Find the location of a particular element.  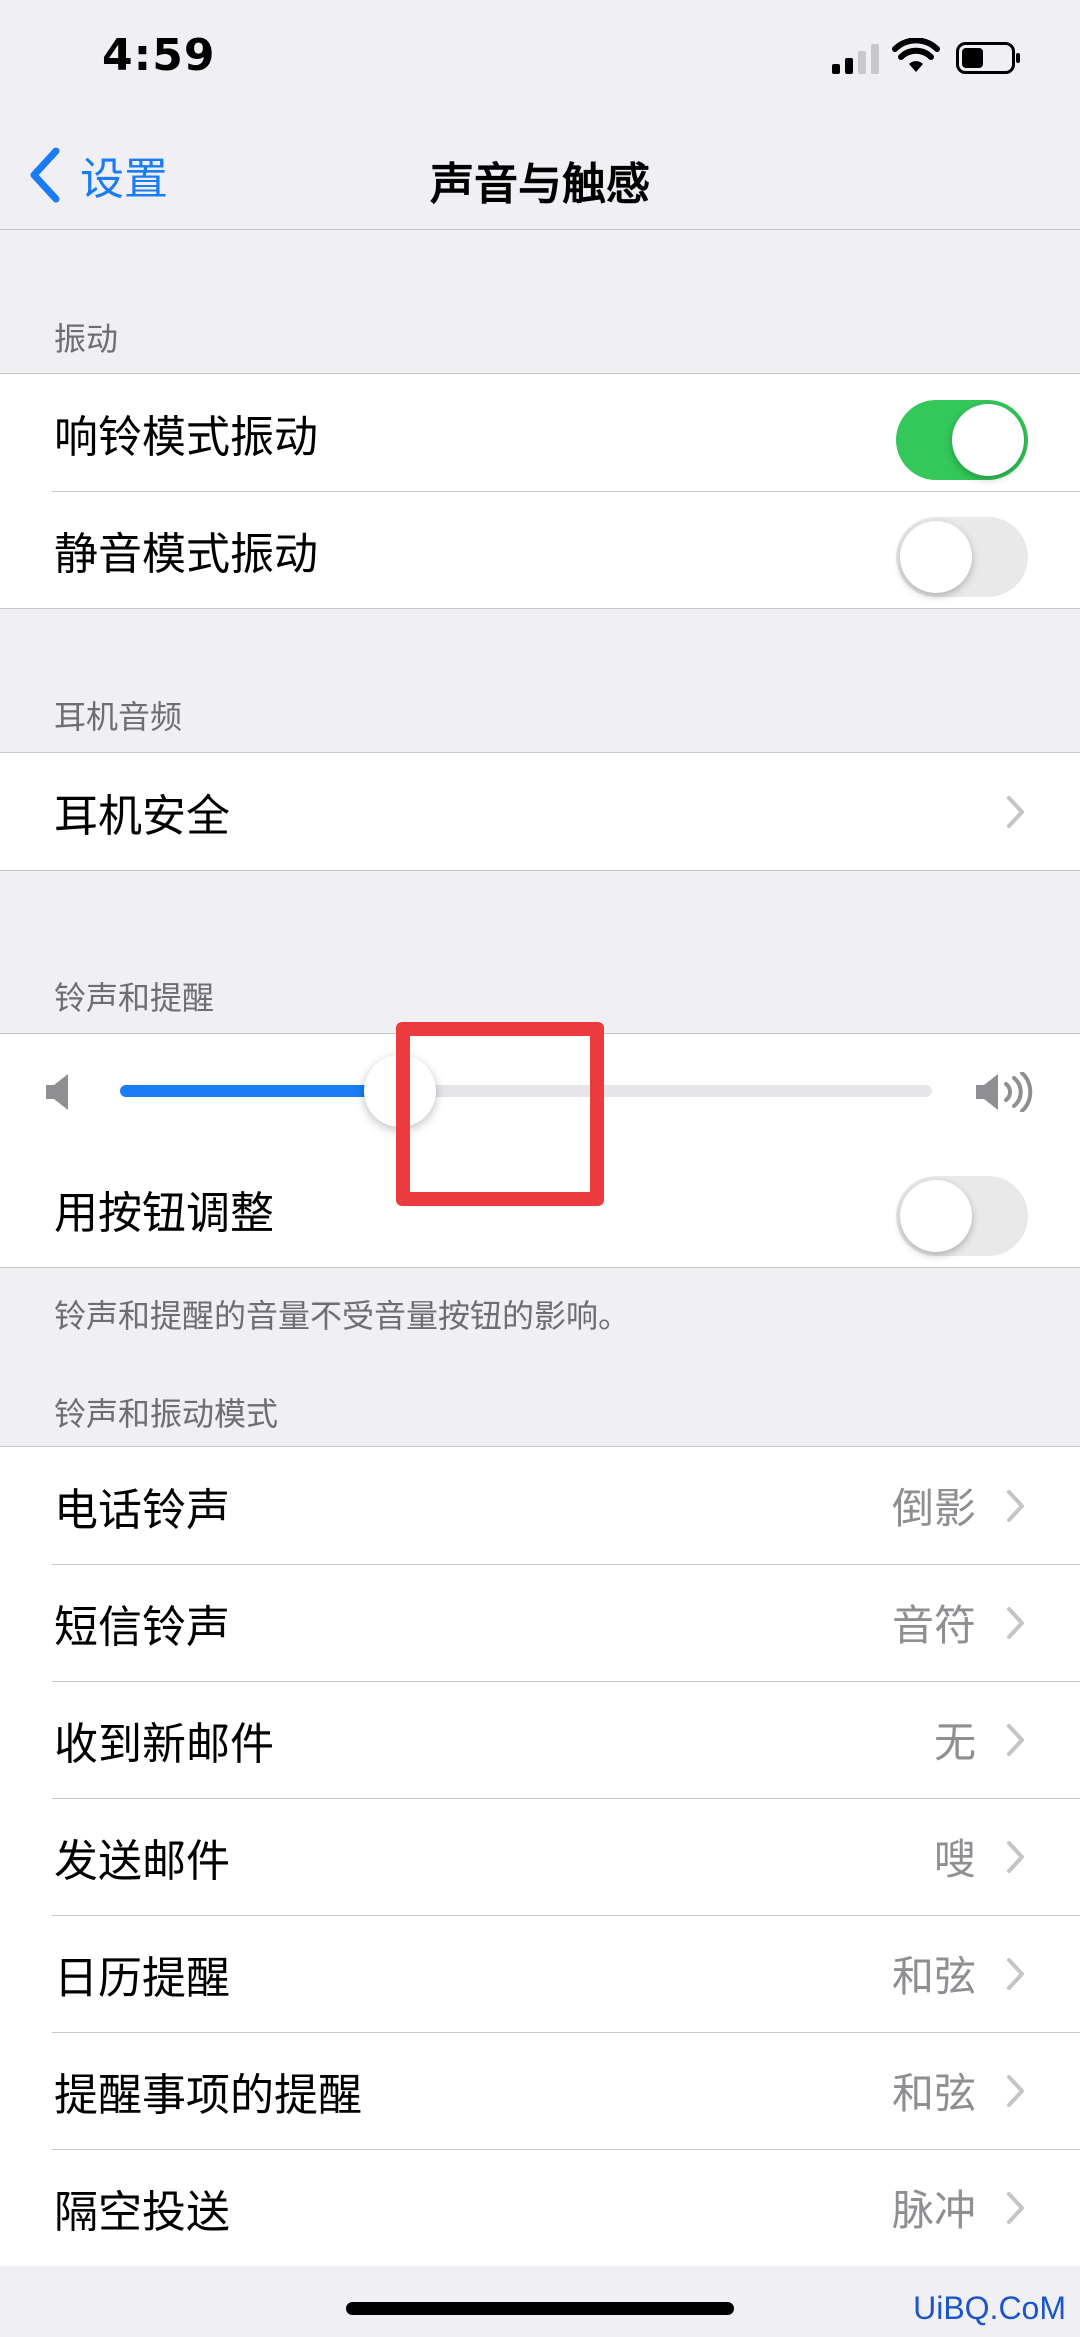

page-title: 声音与触感 is located at coordinates (540, 184).